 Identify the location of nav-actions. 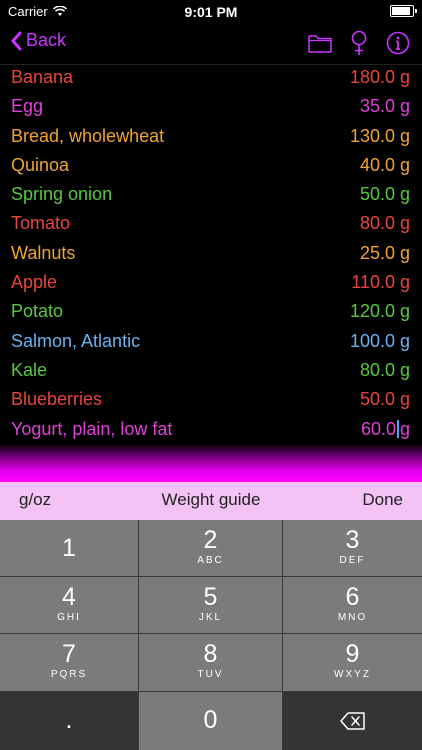
(359, 43).